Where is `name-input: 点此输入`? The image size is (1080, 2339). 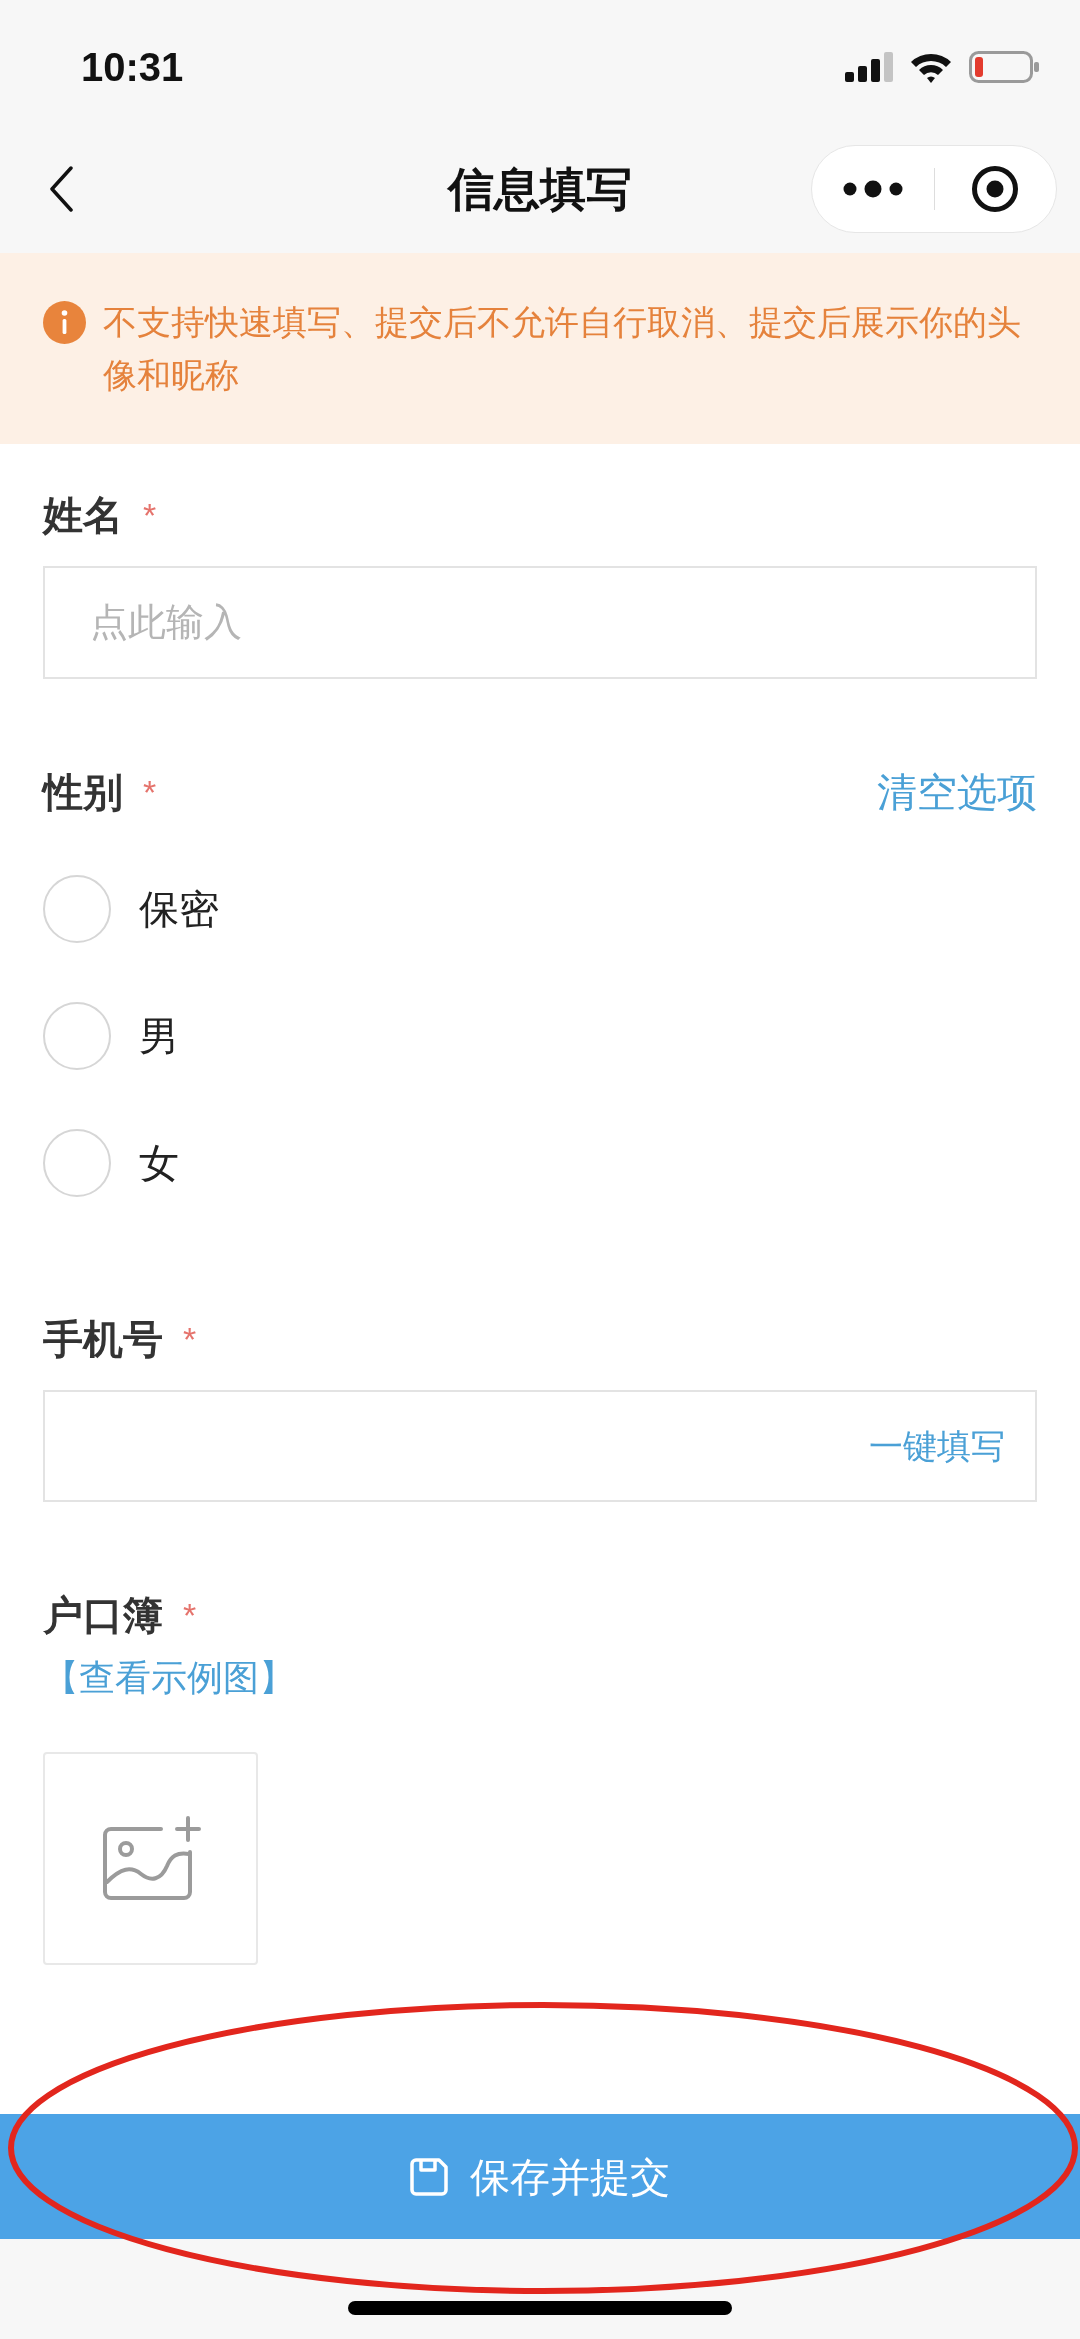 name-input: 点此输入 is located at coordinates (540, 622).